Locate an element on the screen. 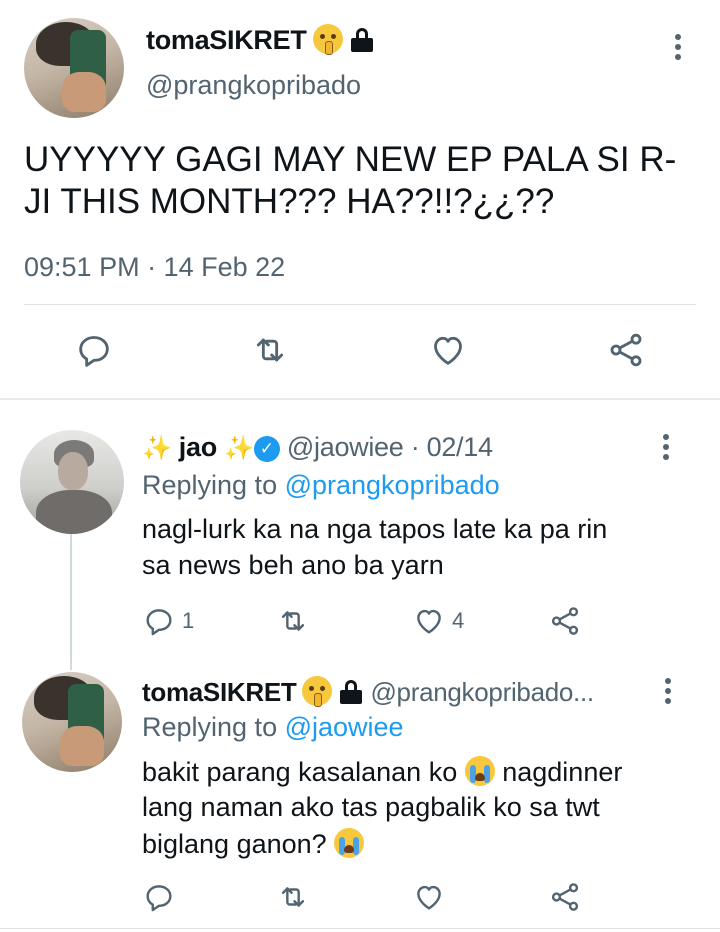  reply1-replying-to: Replying to @prangkopribado is located at coordinates (321, 485).